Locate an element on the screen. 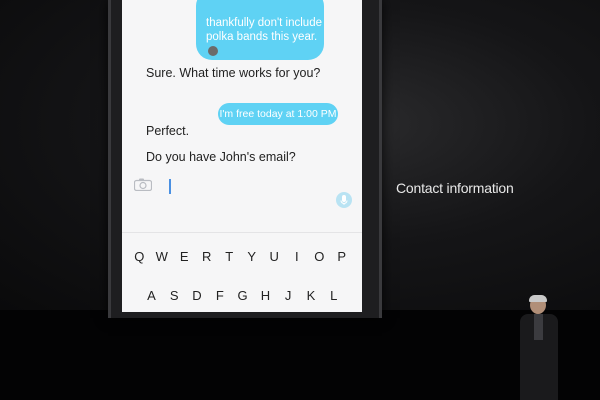 The image size is (600, 400). key-s: S is located at coordinates (174, 295).